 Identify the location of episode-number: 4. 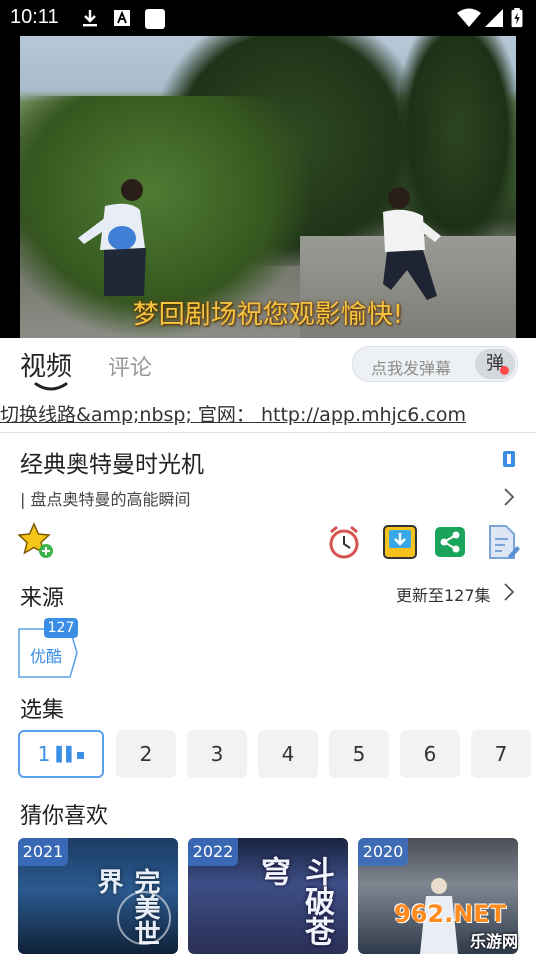
(288, 754).